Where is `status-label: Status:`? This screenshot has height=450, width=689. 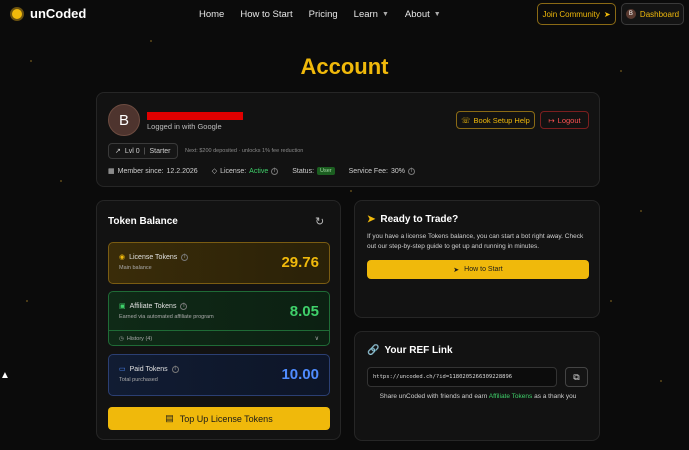
status-label: Status: is located at coordinates (303, 171).